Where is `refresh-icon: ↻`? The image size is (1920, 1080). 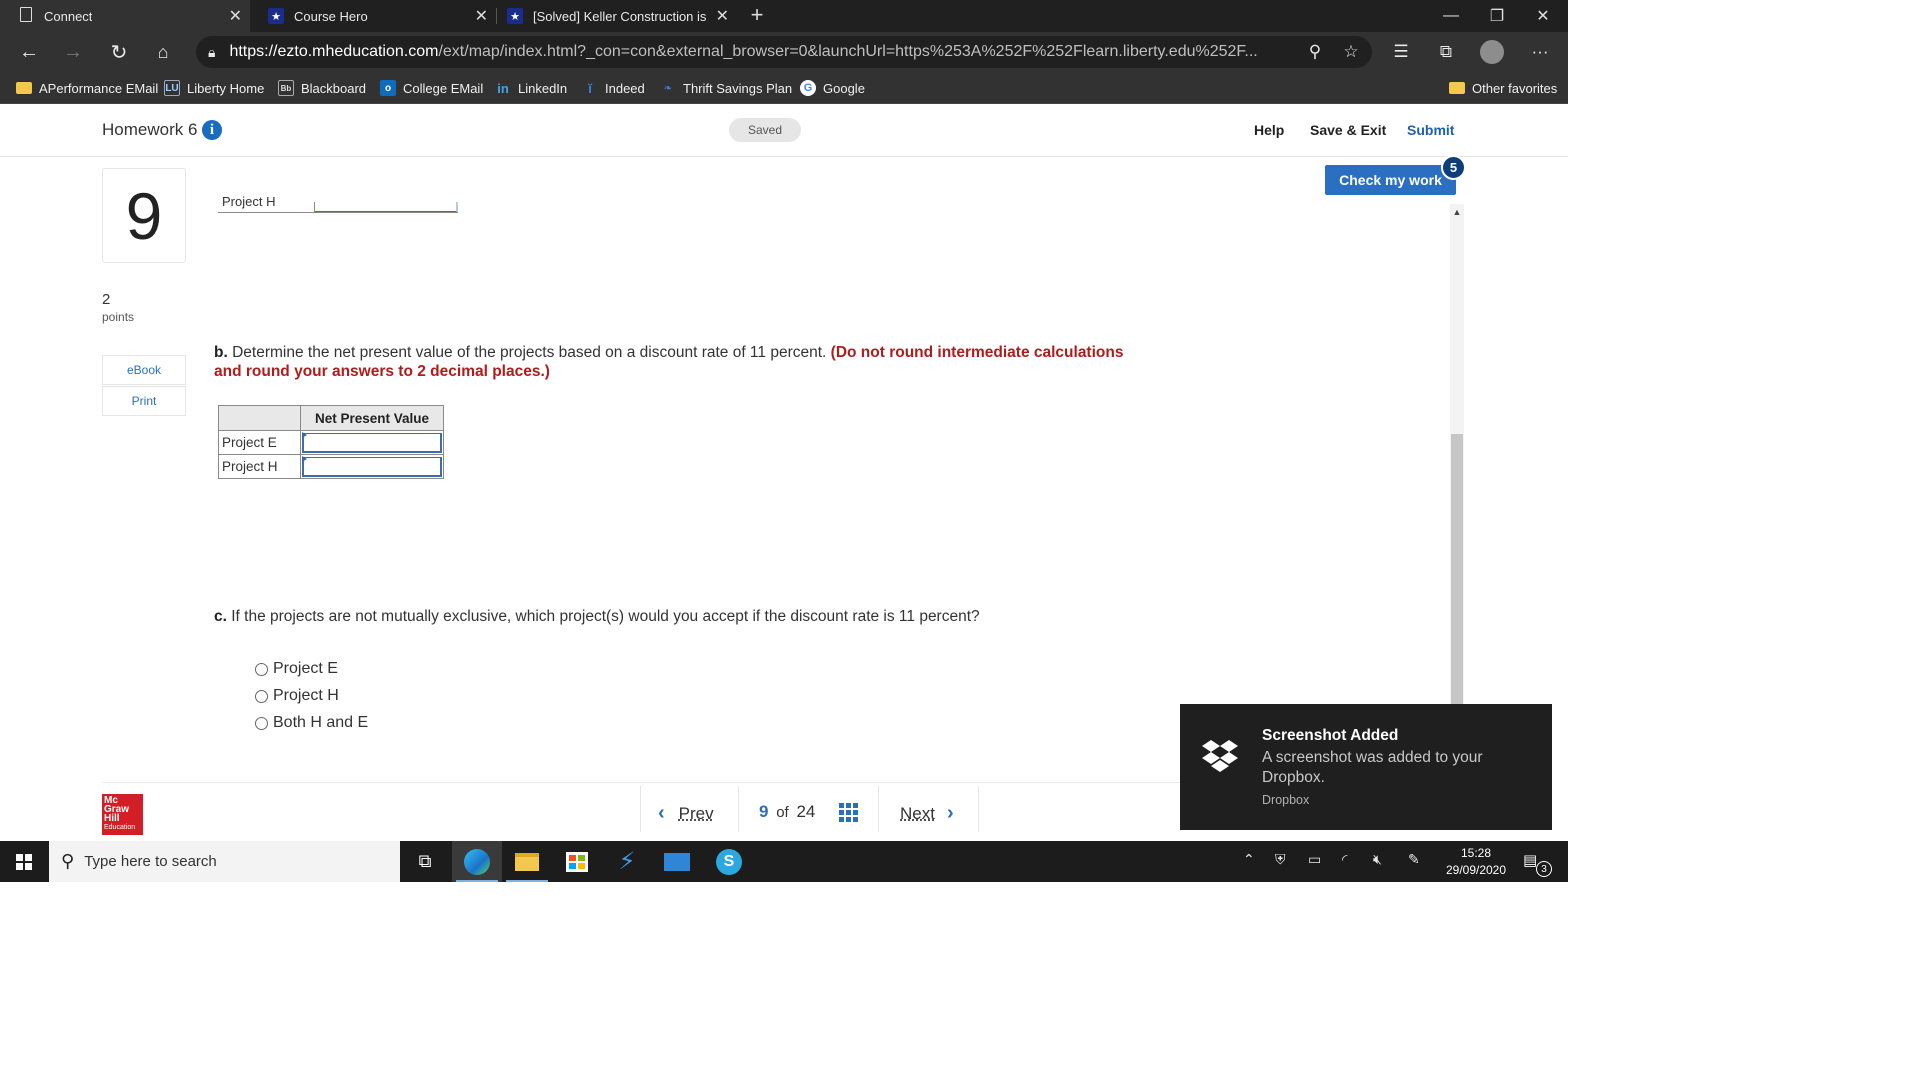 refresh-icon: ↻ is located at coordinates (119, 52).